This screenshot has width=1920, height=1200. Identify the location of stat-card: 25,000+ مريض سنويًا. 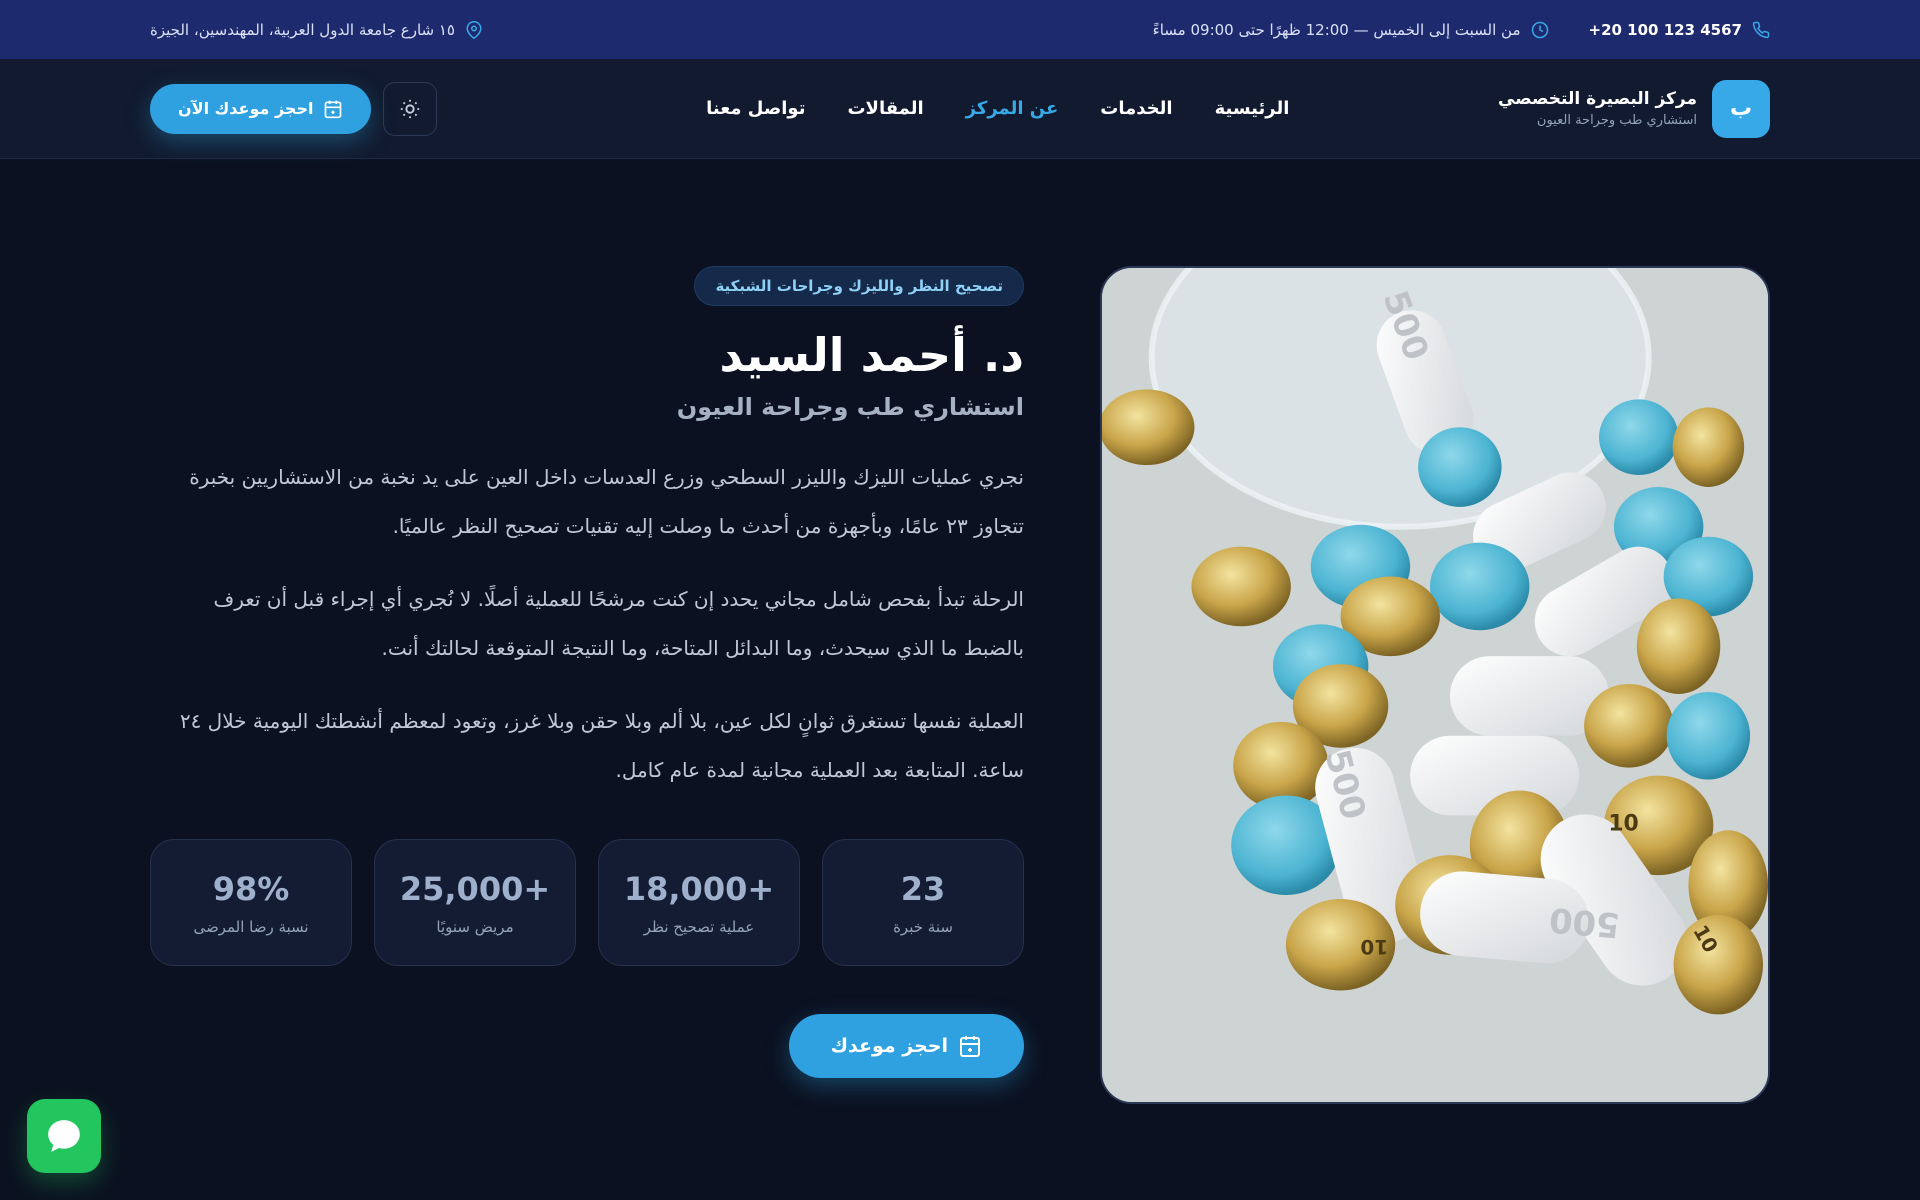
(475, 903).